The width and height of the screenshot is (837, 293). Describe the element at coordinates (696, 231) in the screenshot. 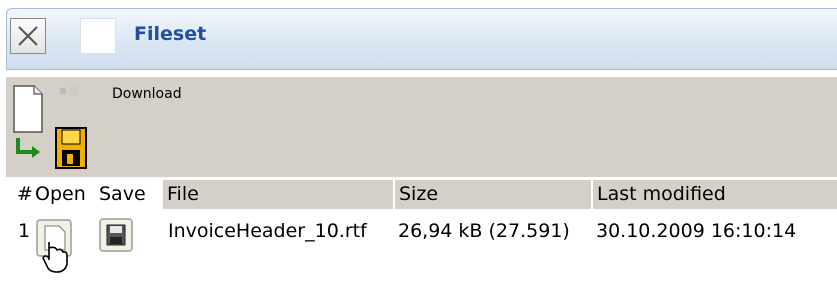

I see `last-modified: 30.10.2009 16:10:14` at that location.